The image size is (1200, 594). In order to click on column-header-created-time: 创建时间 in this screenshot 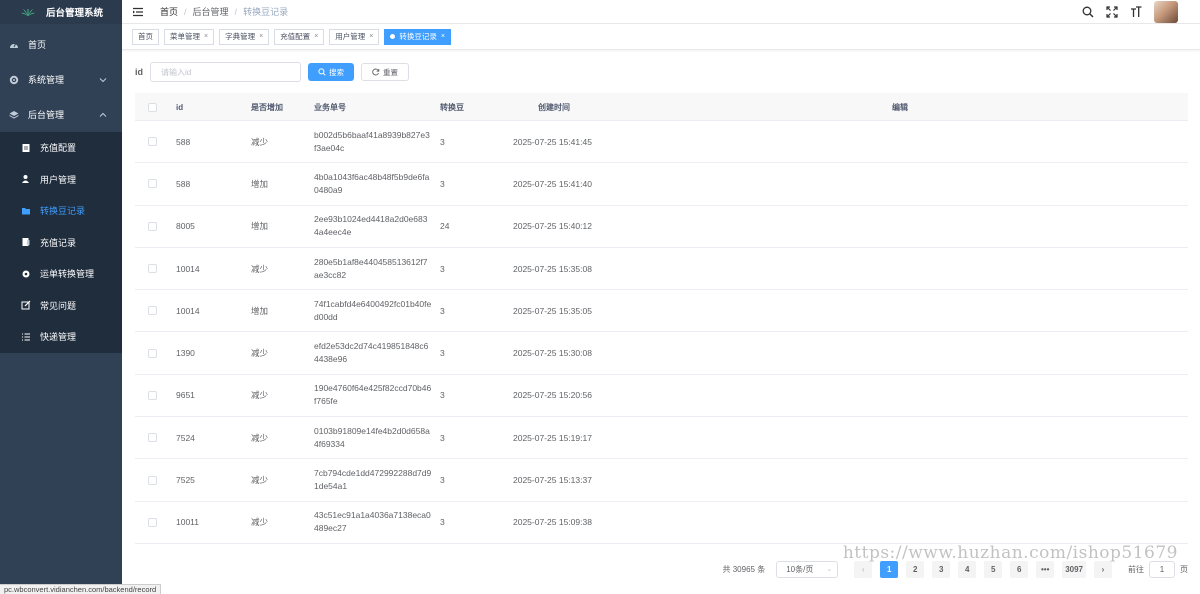, I will do `click(554, 107)`.